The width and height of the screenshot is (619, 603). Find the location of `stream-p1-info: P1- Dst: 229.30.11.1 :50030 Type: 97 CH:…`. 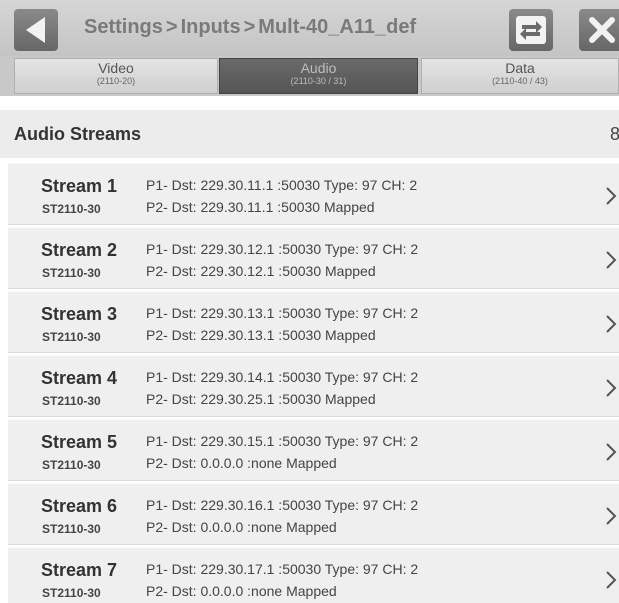

stream-p1-info: P1- Dst: 229.30.11.1 :50030 Type: 97 CH:… is located at coordinates (282, 185).